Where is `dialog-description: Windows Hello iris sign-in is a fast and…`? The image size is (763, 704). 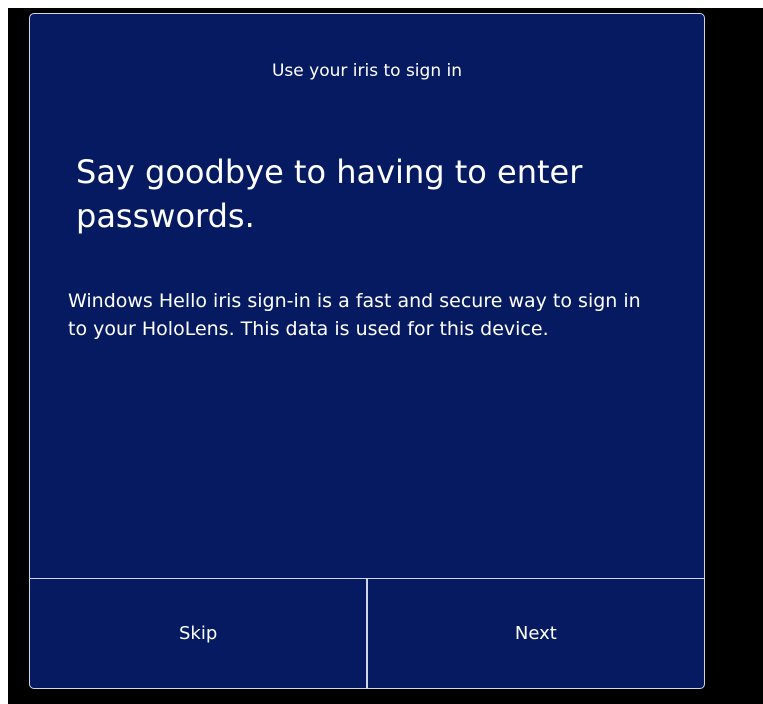
dialog-description: Windows Hello iris sign-in is a fast and… is located at coordinates (354, 315).